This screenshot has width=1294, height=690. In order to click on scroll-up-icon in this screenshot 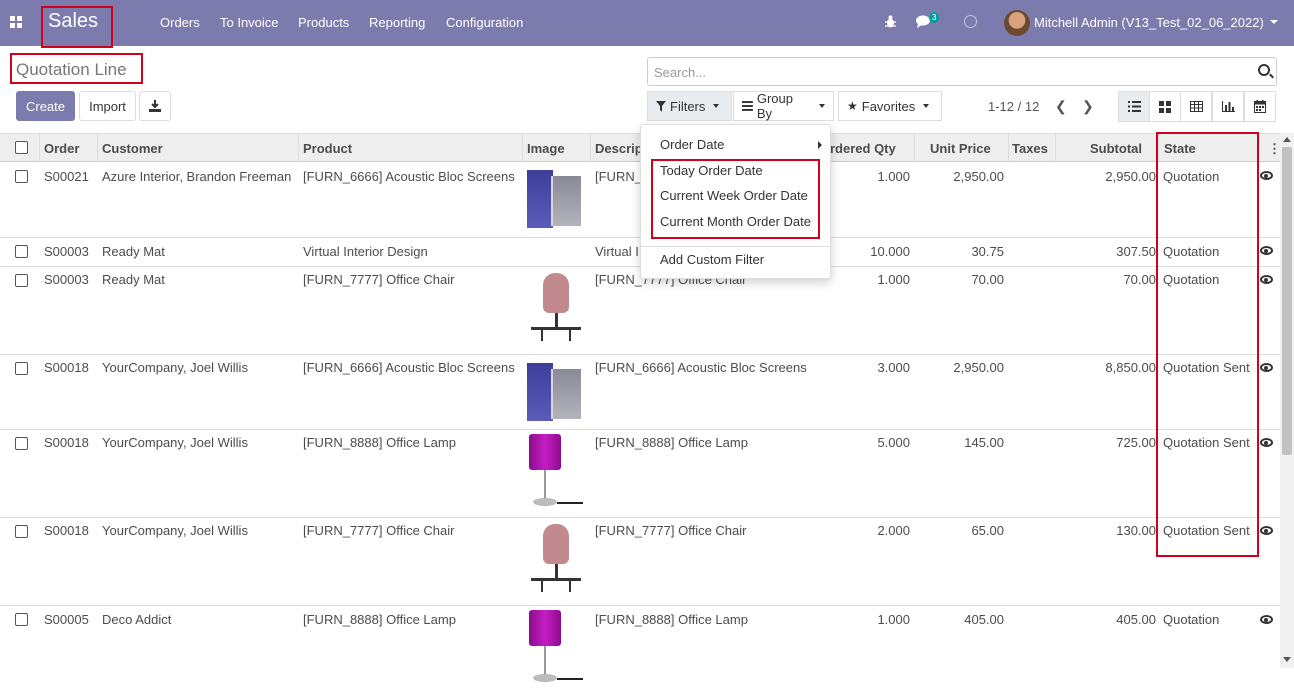, I will do `click(1287, 139)`.